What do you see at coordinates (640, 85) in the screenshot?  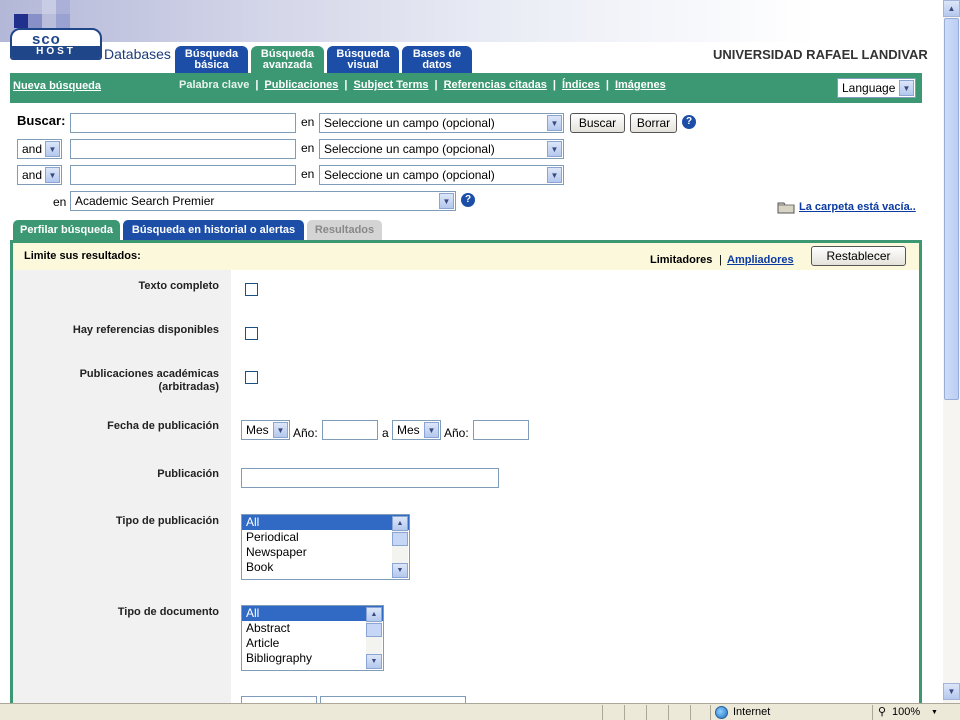 I see `nav-images: Imágenes` at bounding box center [640, 85].